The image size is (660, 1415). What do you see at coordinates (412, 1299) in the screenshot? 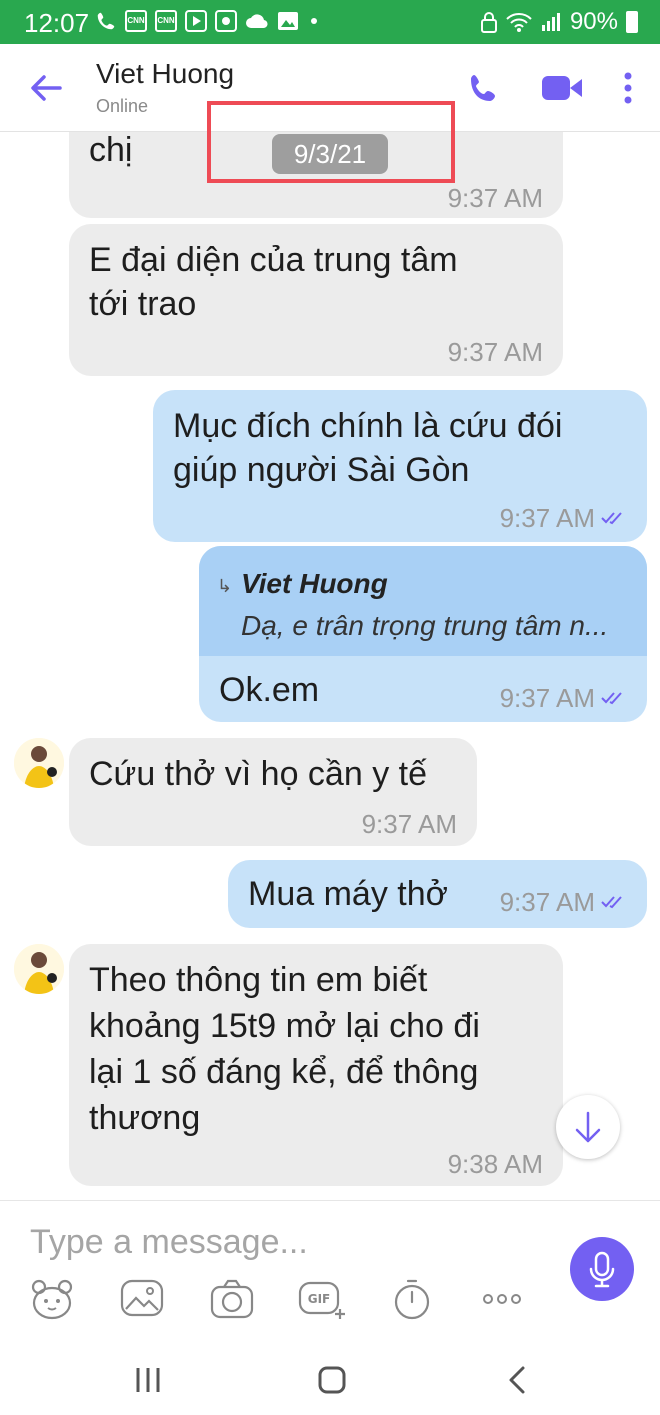
I see `timer-icon` at bounding box center [412, 1299].